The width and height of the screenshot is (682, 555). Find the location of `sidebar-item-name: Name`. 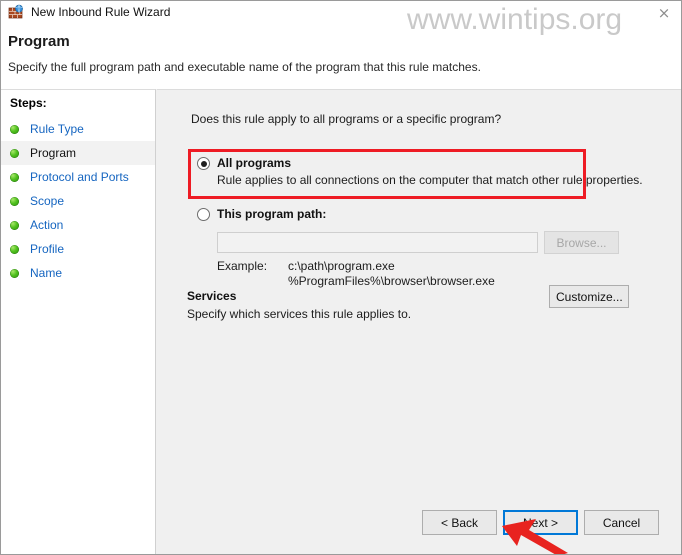

sidebar-item-name: Name is located at coordinates (78, 273).